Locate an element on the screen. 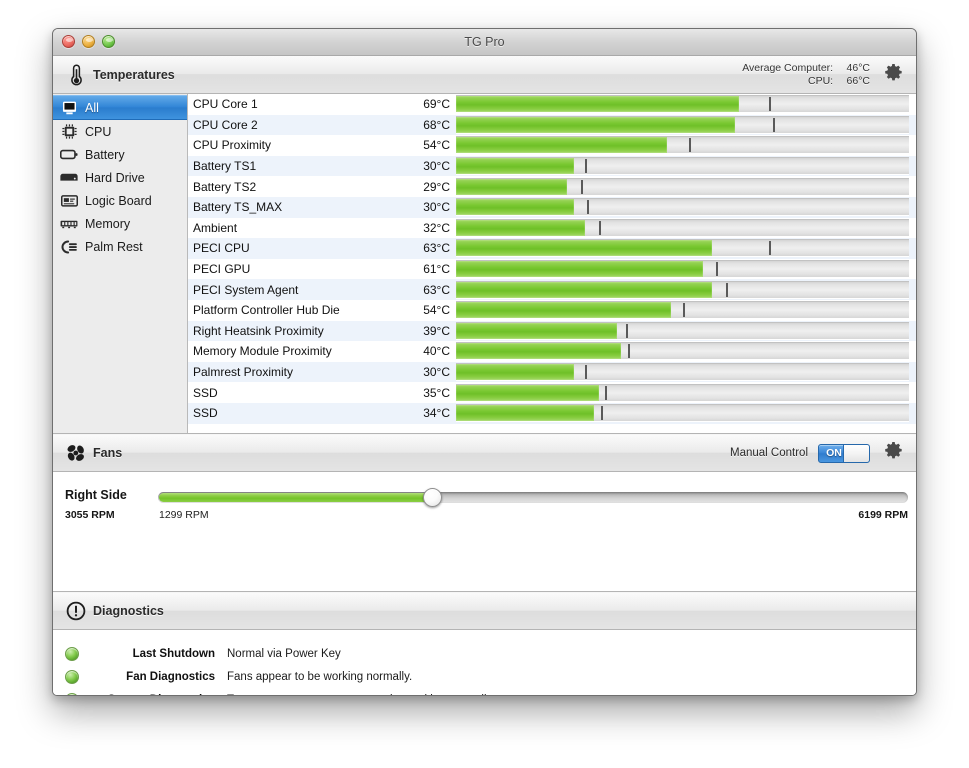 Image resolution: width=969 pixels, height=768 pixels. sidebar-item-cpu: CPU is located at coordinates (120, 131).